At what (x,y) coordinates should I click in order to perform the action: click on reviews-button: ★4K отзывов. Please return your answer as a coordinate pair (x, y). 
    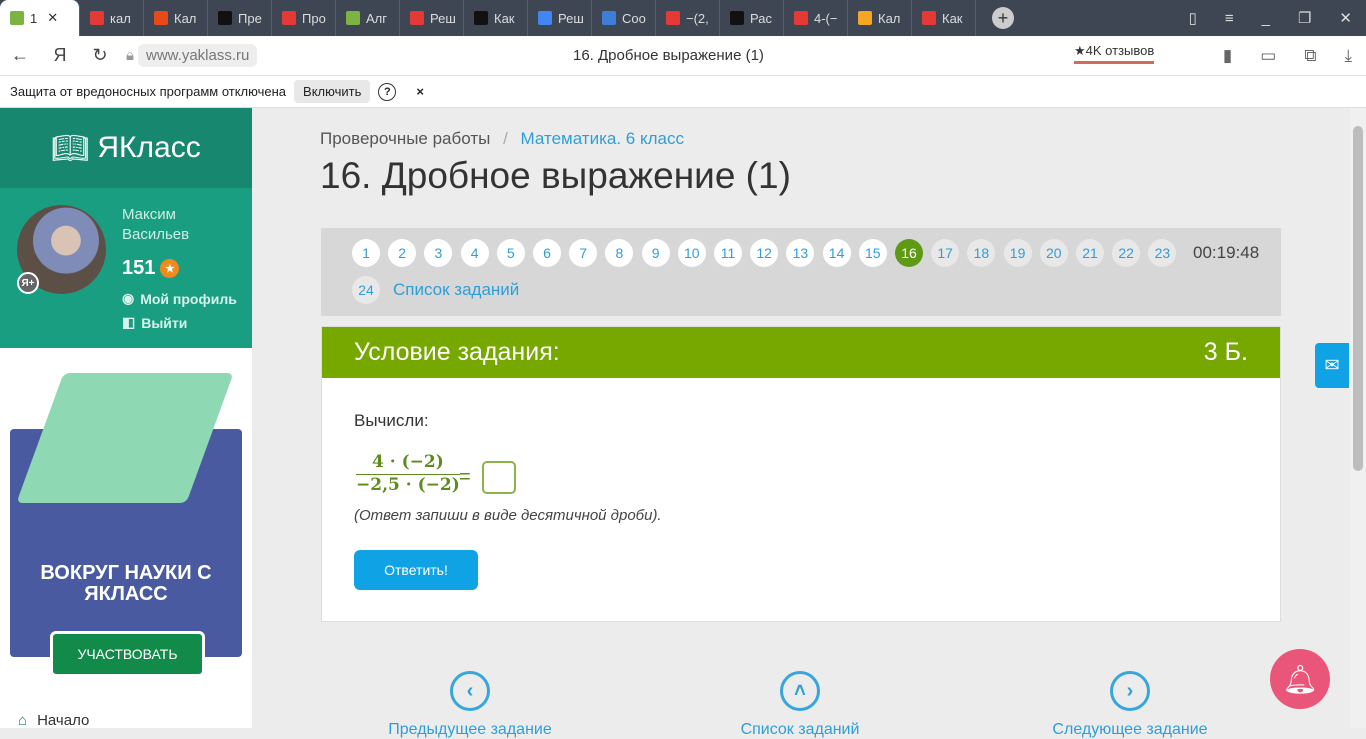
    Looking at the image, I should click on (1114, 53).